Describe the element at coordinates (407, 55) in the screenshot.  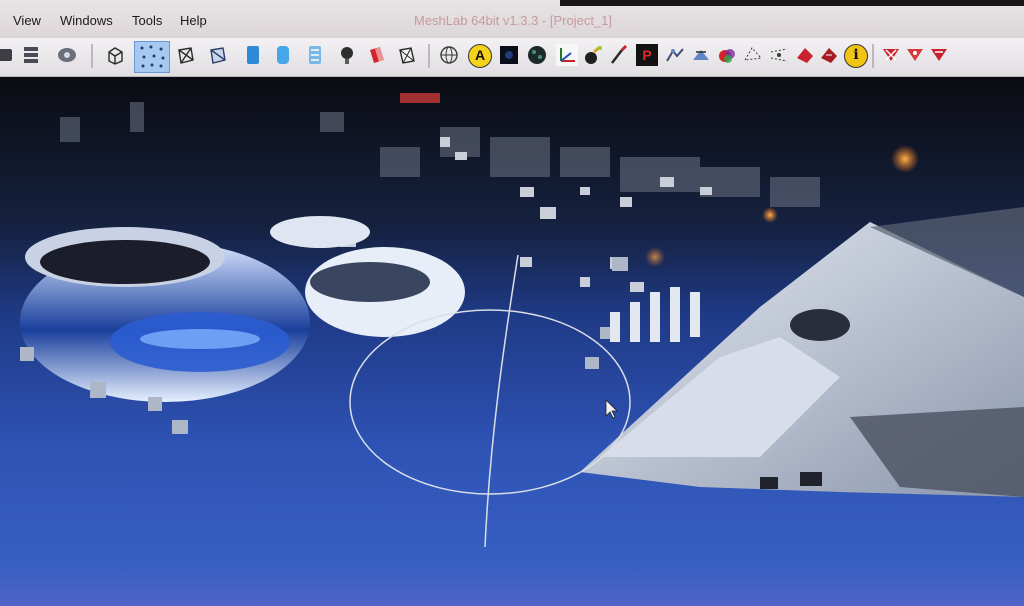
I see `double-side-icon` at that location.